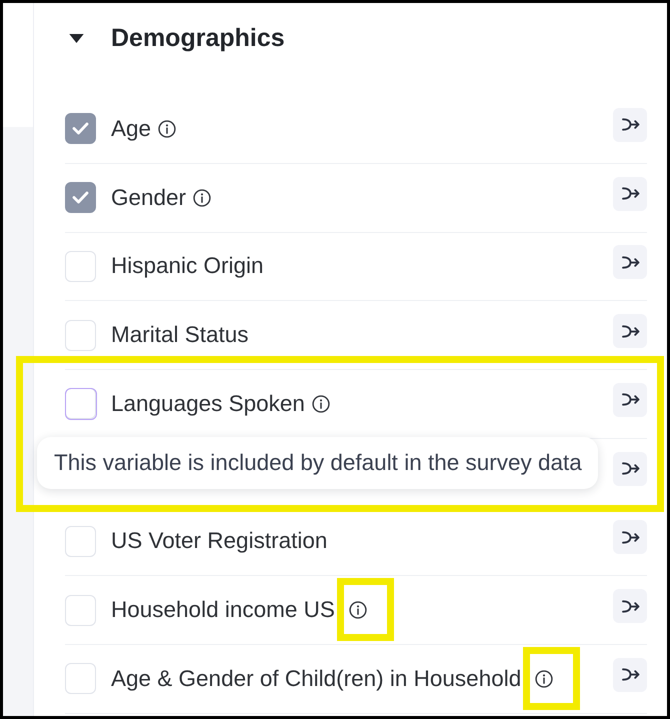 Image resolution: width=670 pixels, height=719 pixels. I want to click on variable-label: Age & Gender of Child(ren) in Household, so click(316, 679).